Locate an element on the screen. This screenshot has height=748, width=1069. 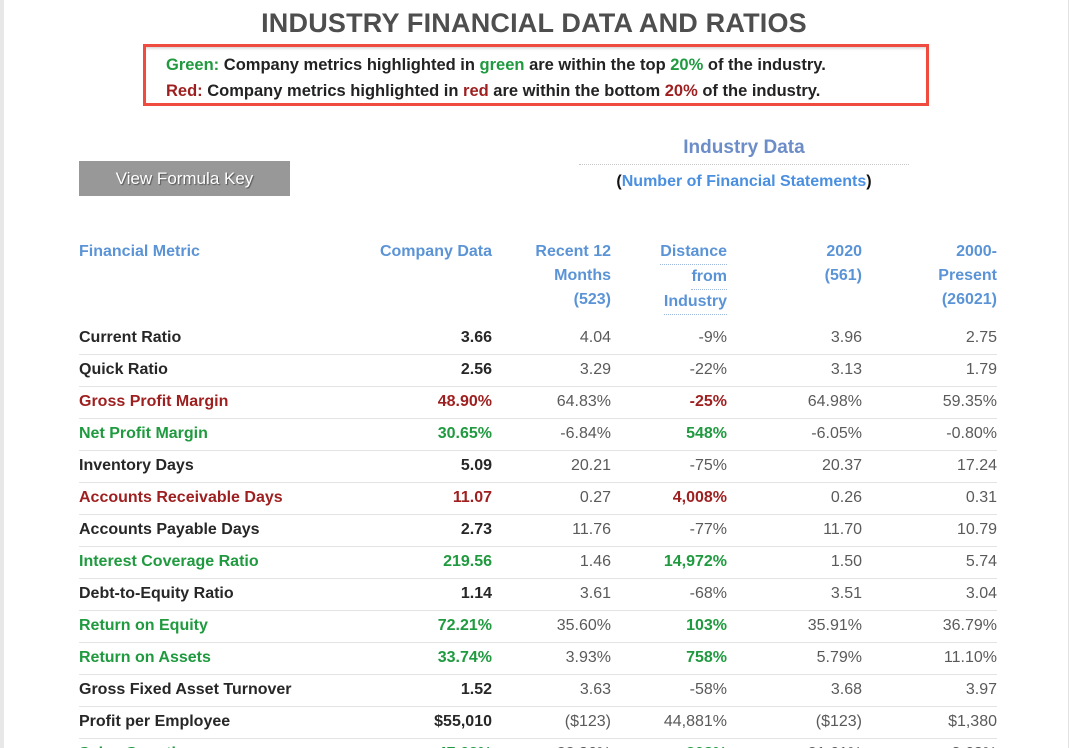
cell-financial-metric: Return on Assets is located at coordinates (213, 658).